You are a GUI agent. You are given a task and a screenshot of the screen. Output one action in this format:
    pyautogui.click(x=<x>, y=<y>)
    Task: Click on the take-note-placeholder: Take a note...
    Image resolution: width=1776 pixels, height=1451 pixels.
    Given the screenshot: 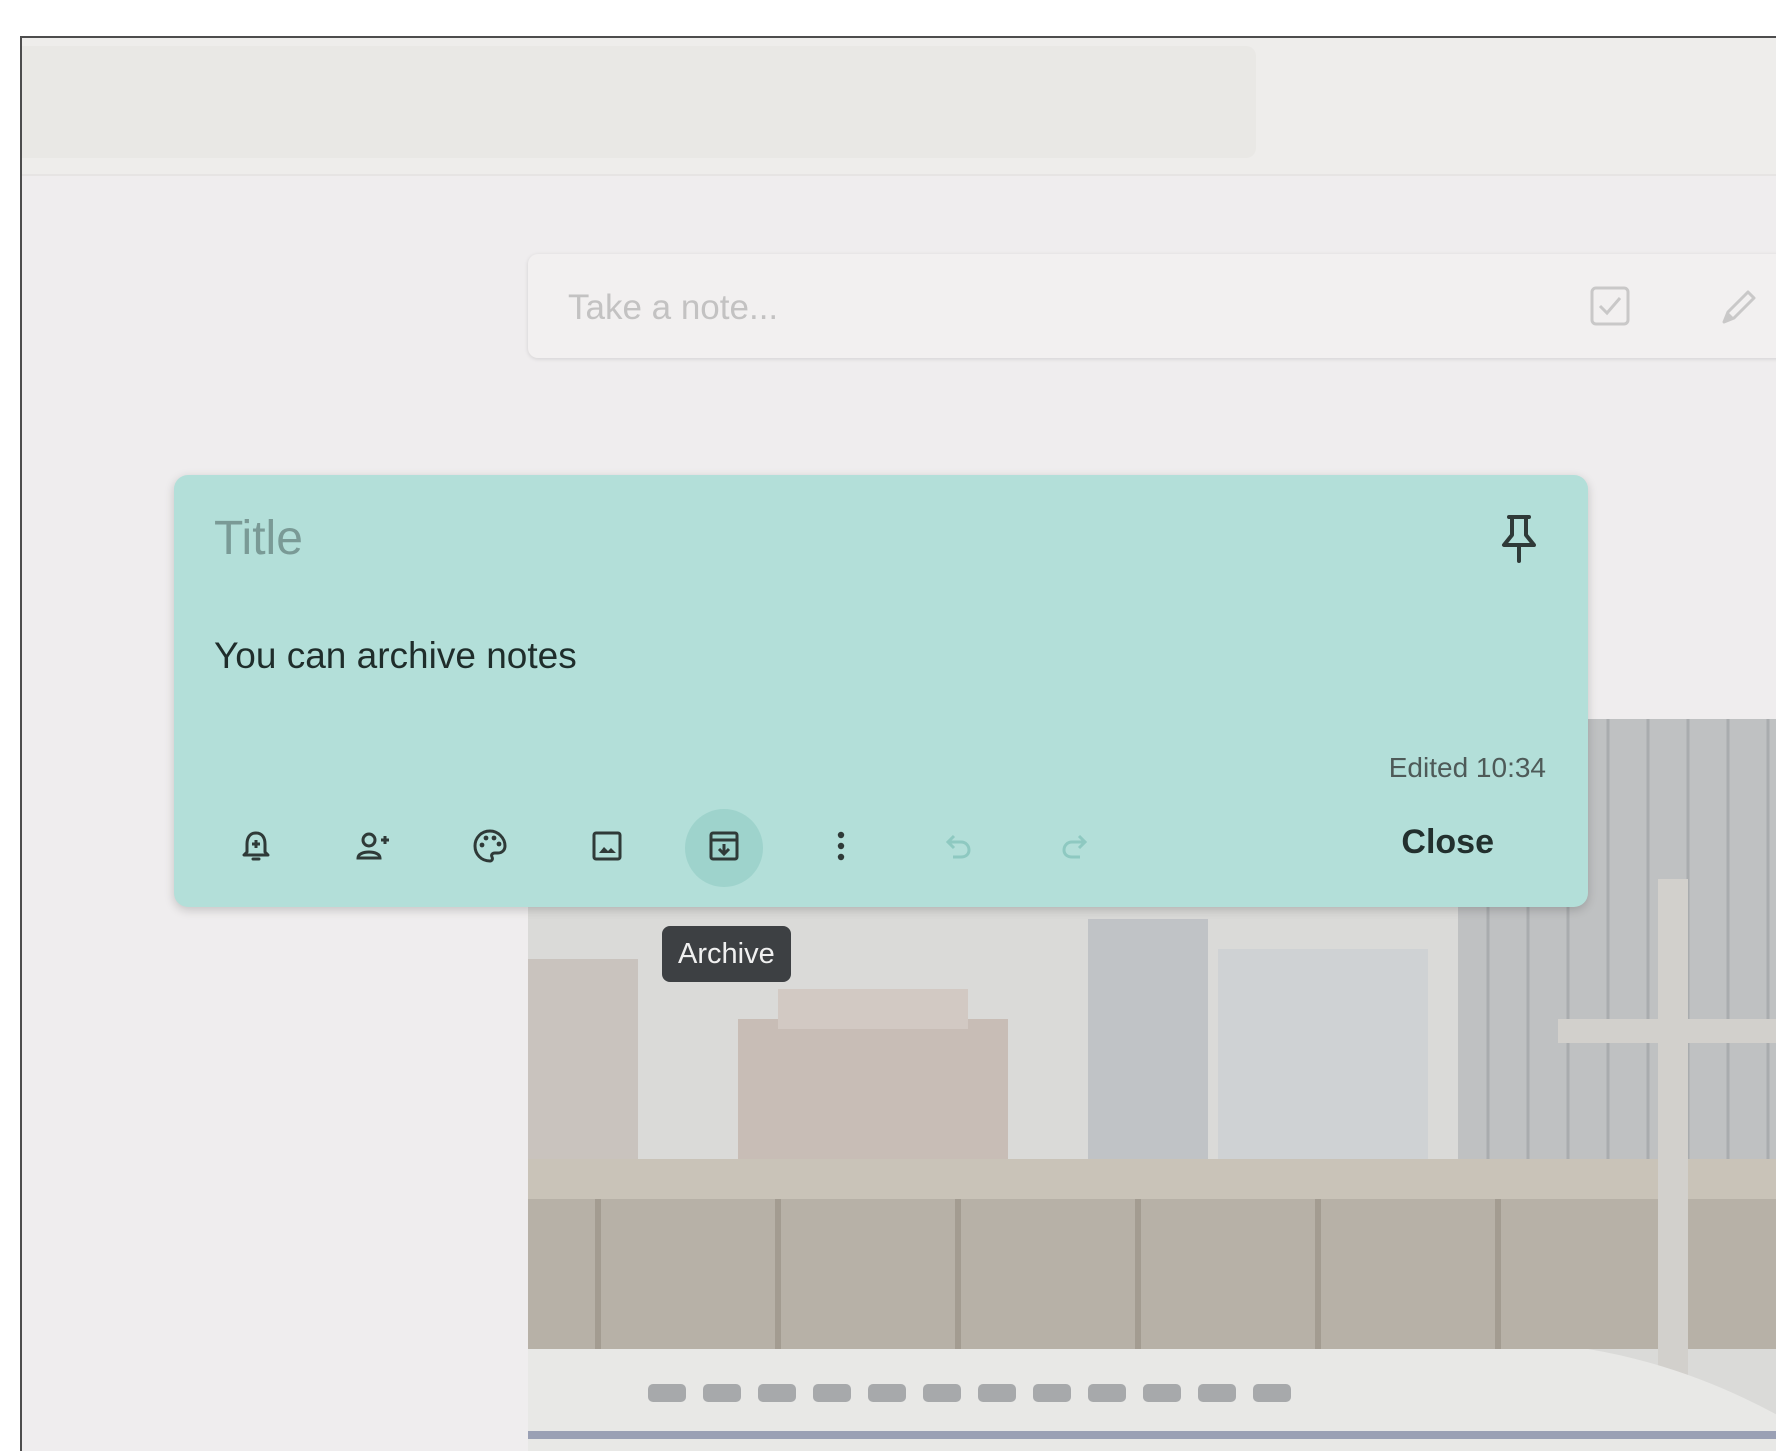 What is the action you would take?
    pyautogui.click(x=673, y=308)
    